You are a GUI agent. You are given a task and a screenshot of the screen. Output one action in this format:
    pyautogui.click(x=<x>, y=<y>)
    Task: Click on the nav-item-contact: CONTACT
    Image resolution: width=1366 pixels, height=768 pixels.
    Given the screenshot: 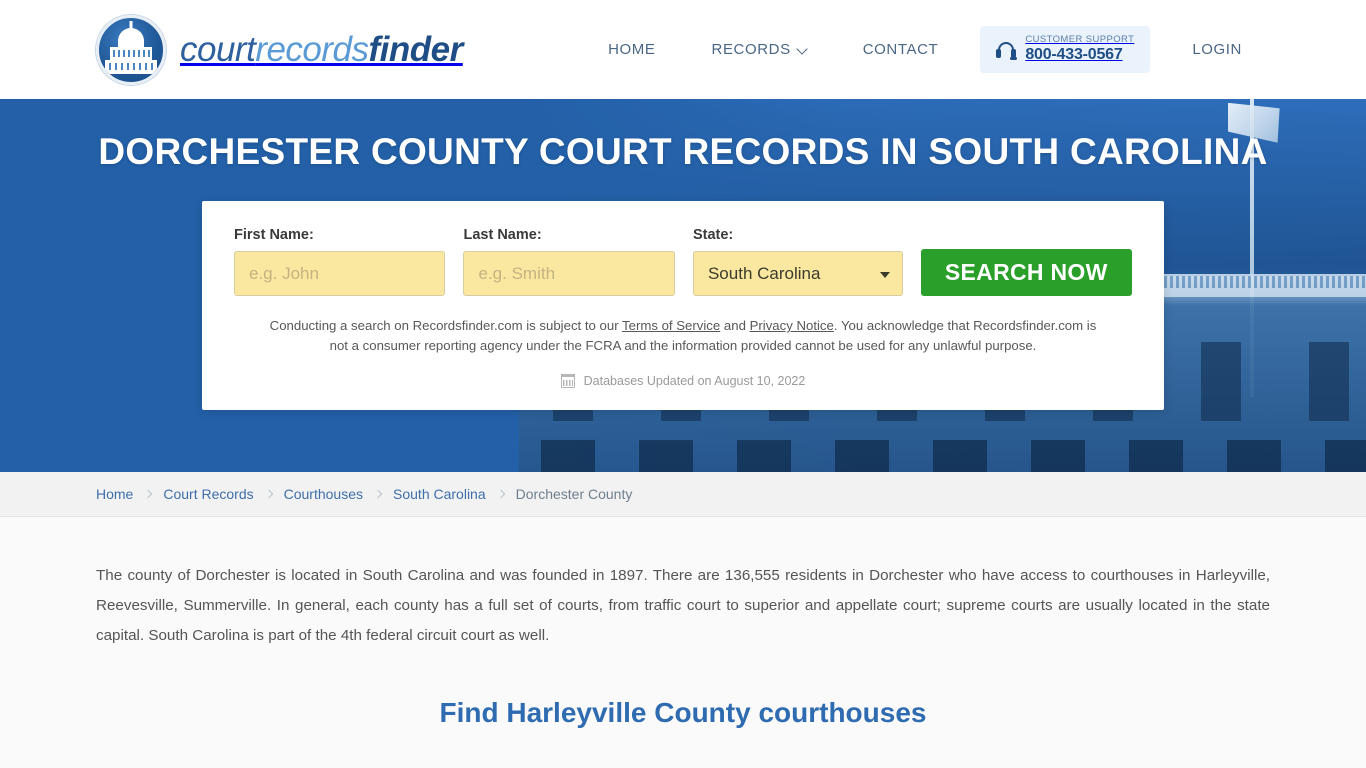 What is the action you would take?
    pyautogui.click(x=901, y=49)
    